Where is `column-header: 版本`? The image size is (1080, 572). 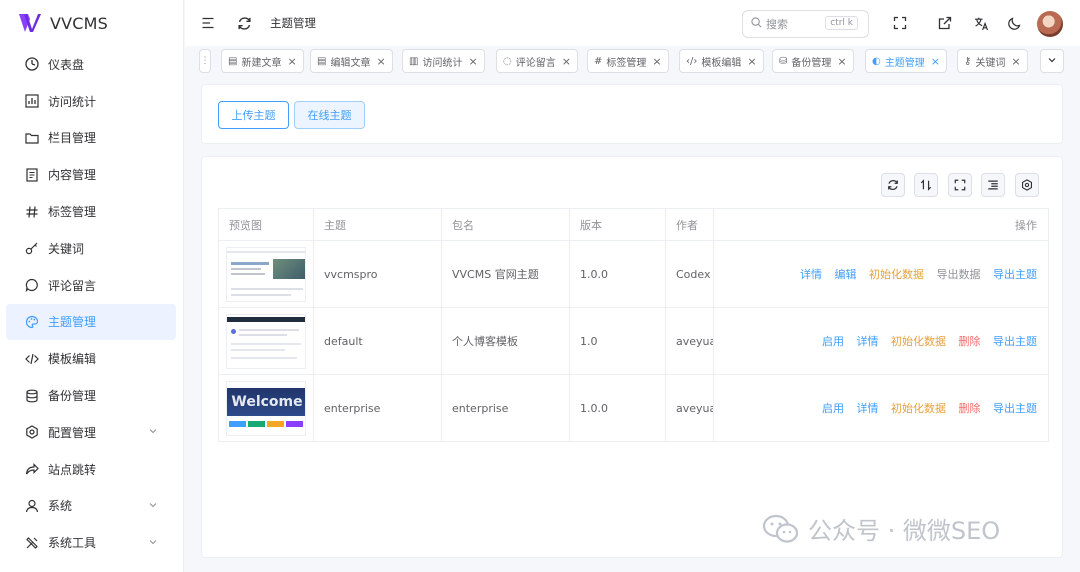
column-header: 版本 is located at coordinates (617, 224).